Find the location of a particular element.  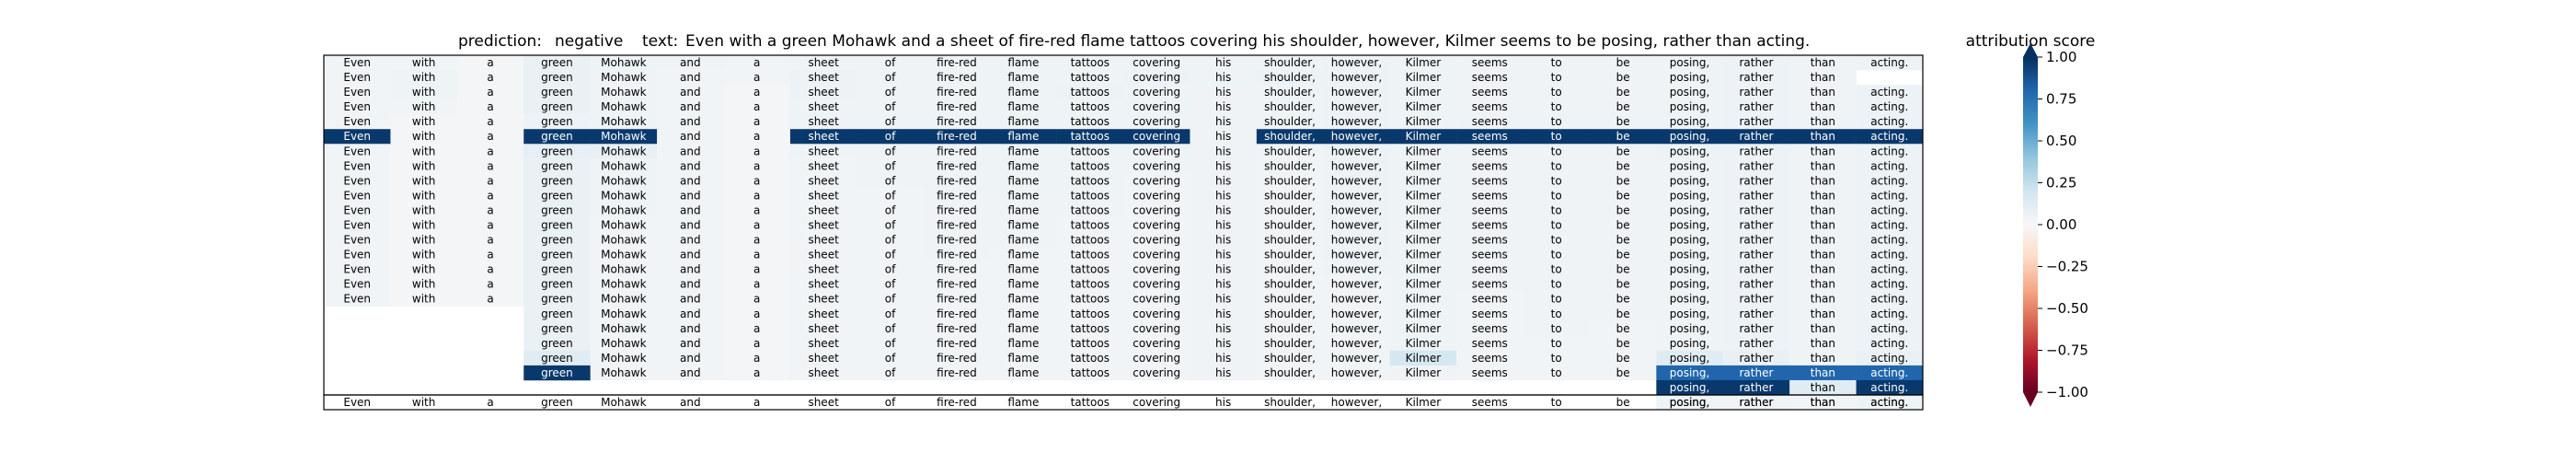

colorbar-extend-bottom is located at coordinates (2030, 399).